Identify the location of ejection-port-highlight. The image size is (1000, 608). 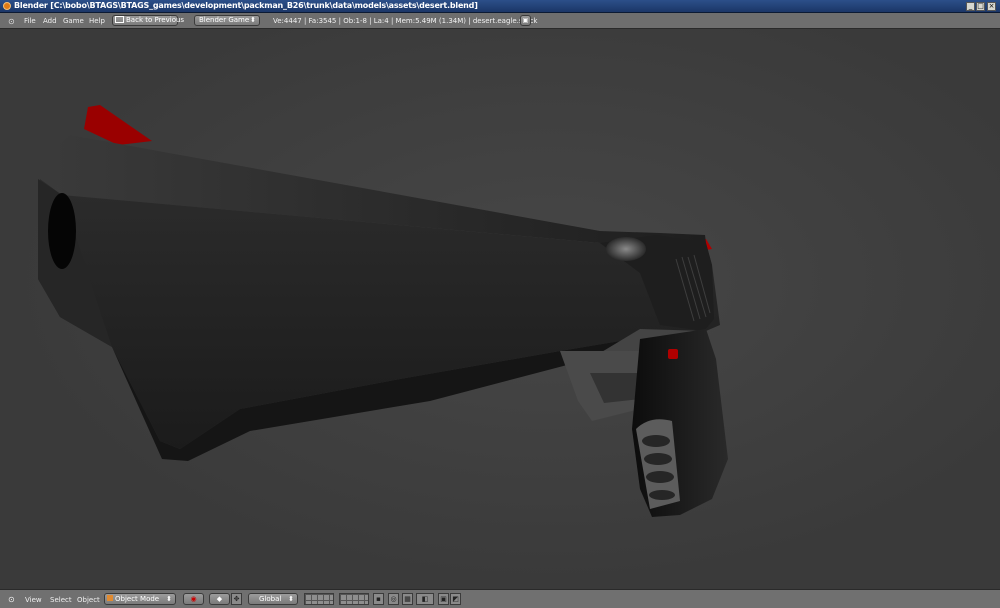
(626, 249).